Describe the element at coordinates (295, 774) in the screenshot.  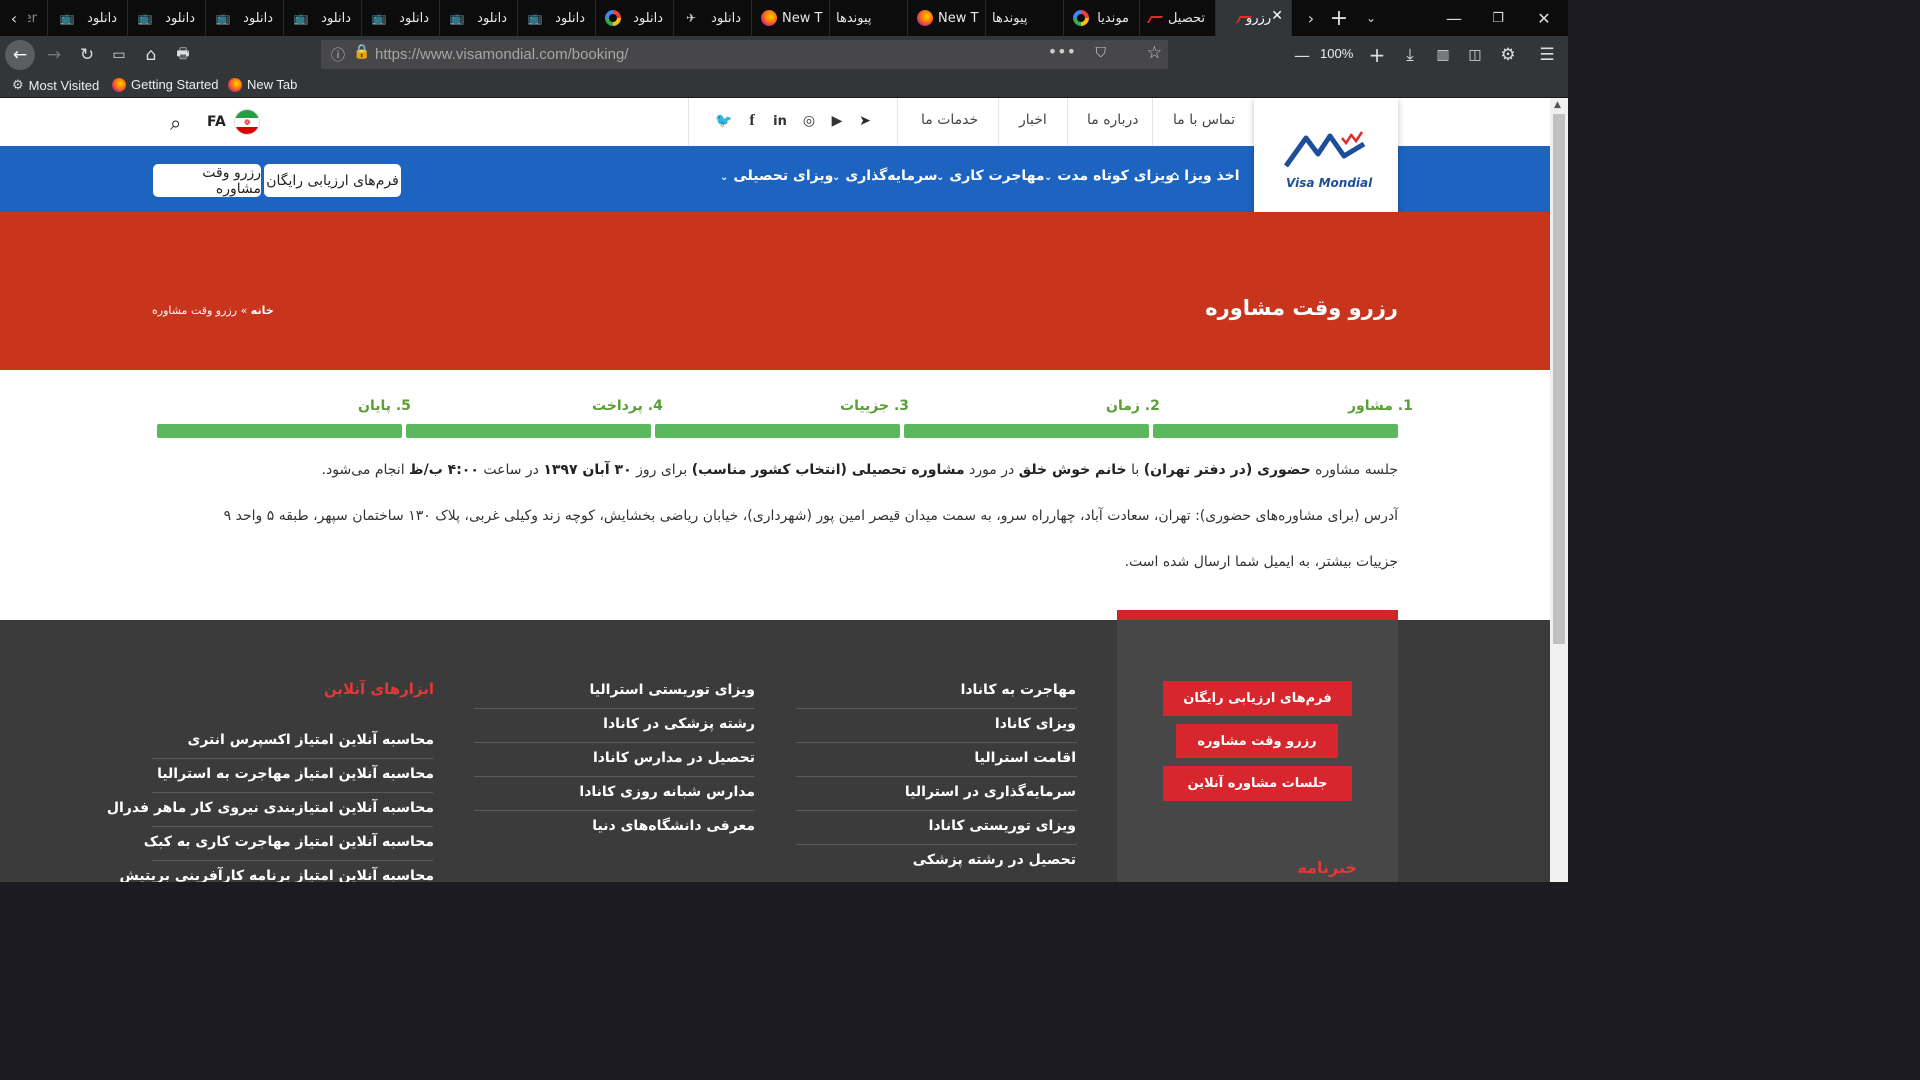
I see `footer-tool-link: محاسبه آنلاین امتیاز مهاجرت به استرالیا` at that location.